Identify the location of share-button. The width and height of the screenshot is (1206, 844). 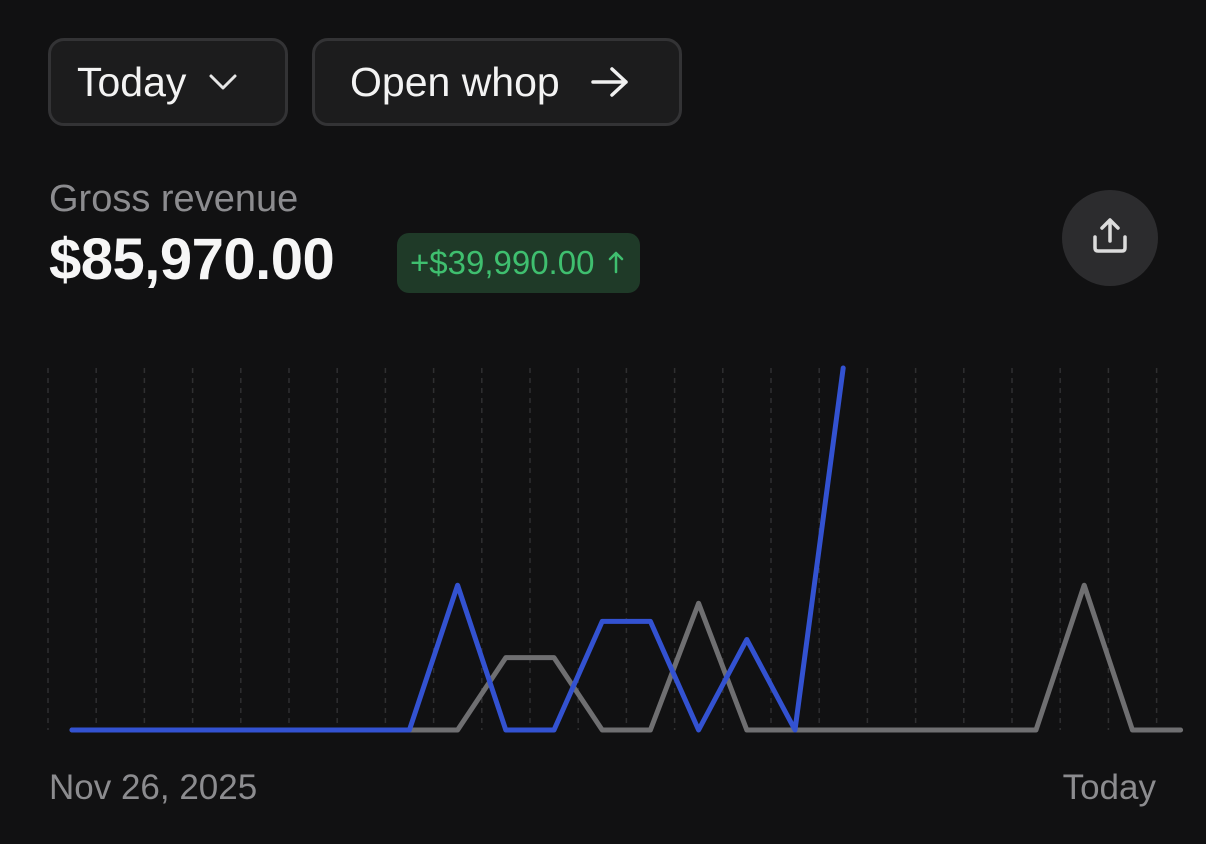
(1110, 238).